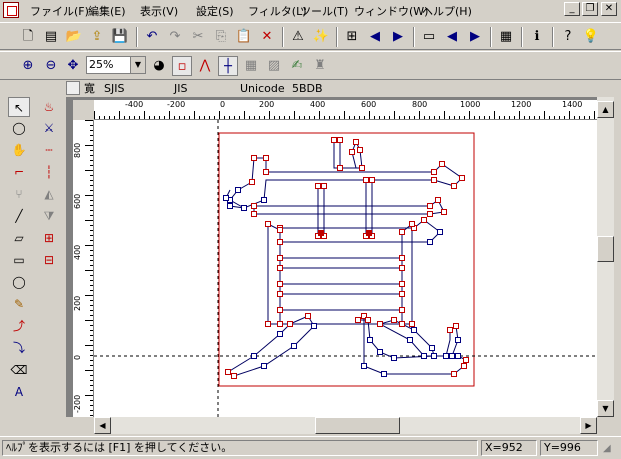 Image resolution: width=621 pixels, height=459 pixels. Describe the element at coordinates (107, 11) in the screenshot. I see `menu-edit: 編集(E)` at that location.